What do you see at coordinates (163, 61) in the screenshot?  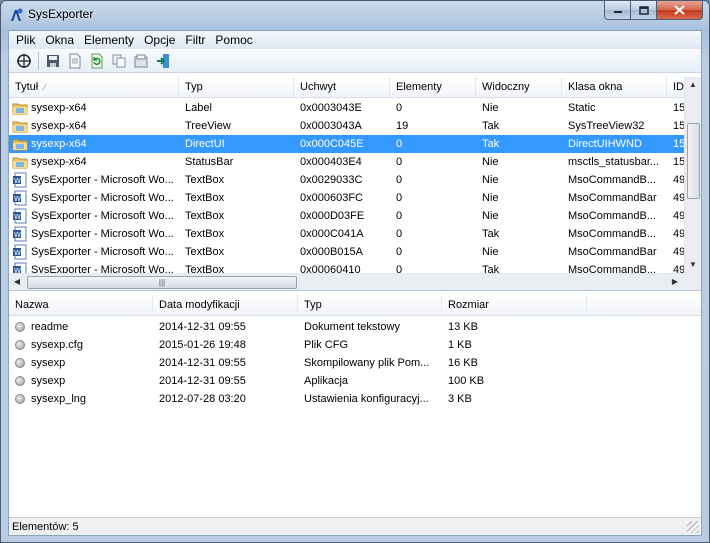 I see `exit-button` at bounding box center [163, 61].